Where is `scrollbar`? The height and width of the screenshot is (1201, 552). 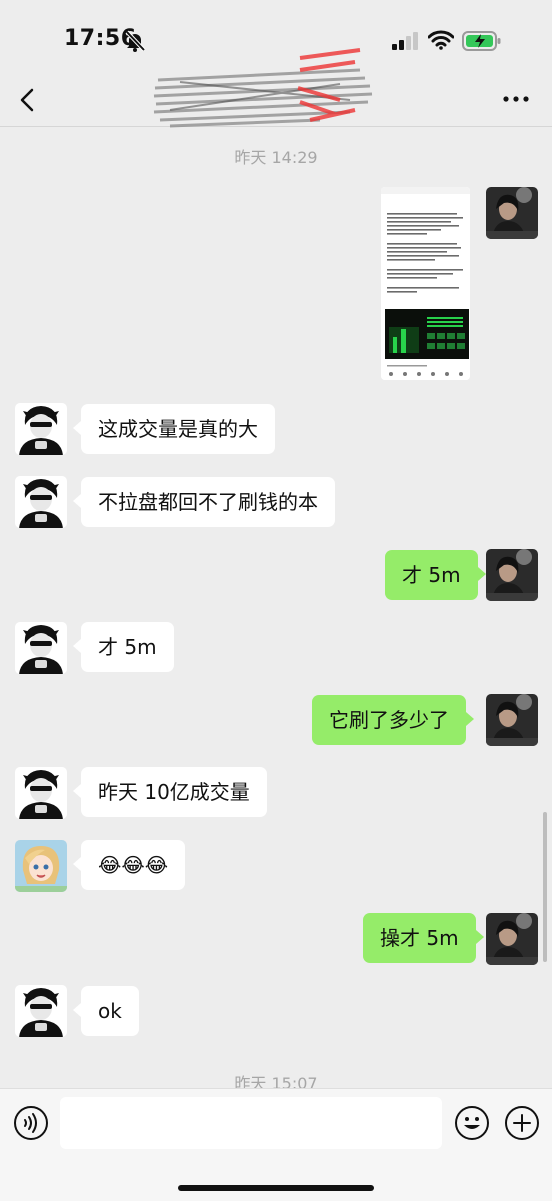 scrollbar is located at coordinates (545, 887).